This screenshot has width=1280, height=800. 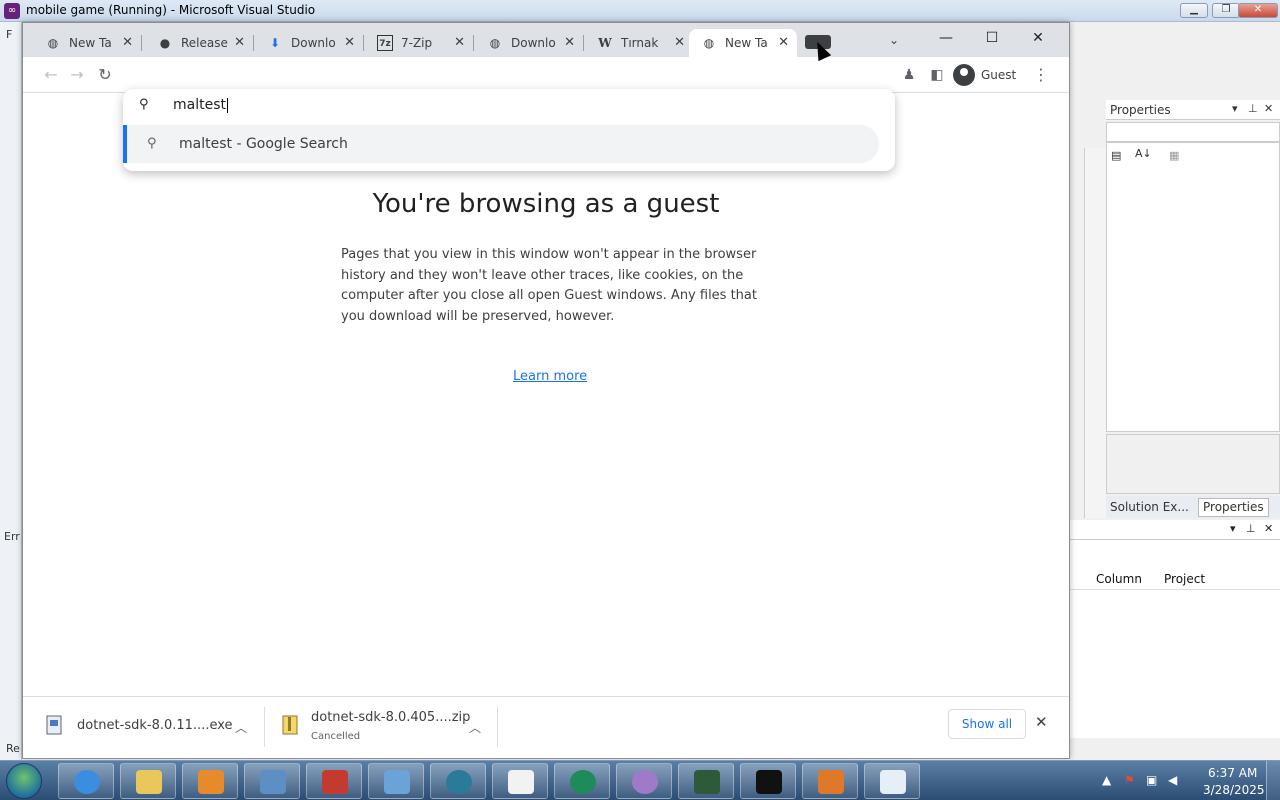 What do you see at coordinates (272, 781) in the screenshot?
I see `remote-desktop-icon` at bounding box center [272, 781].